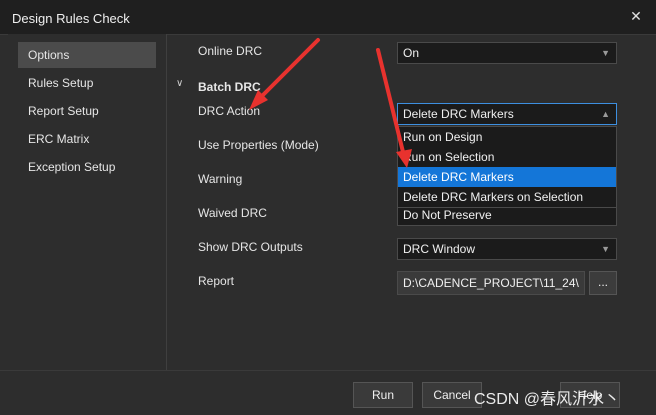 The image size is (656, 415). Describe the element at coordinates (328, 370) in the screenshot. I see `footer-divider` at that location.